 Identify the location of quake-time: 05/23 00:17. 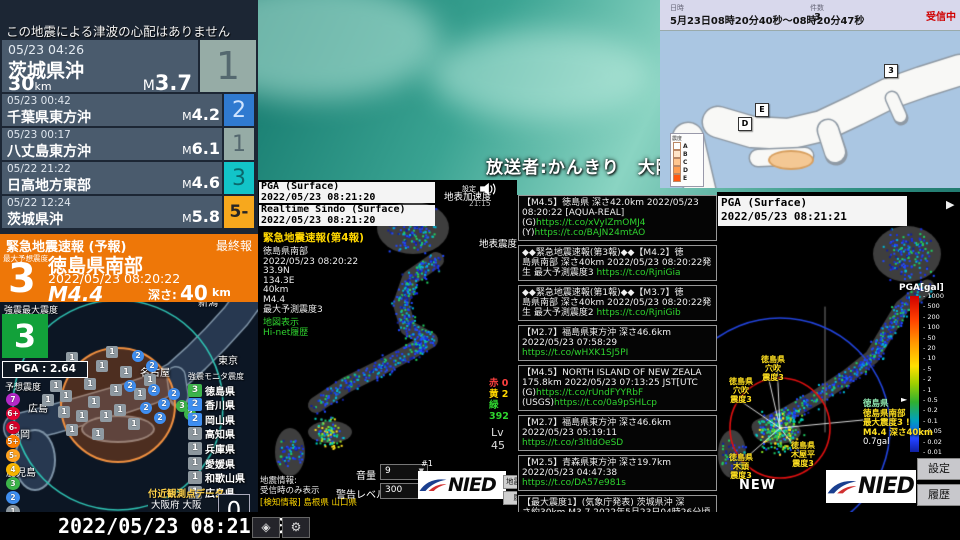
(39, 135).